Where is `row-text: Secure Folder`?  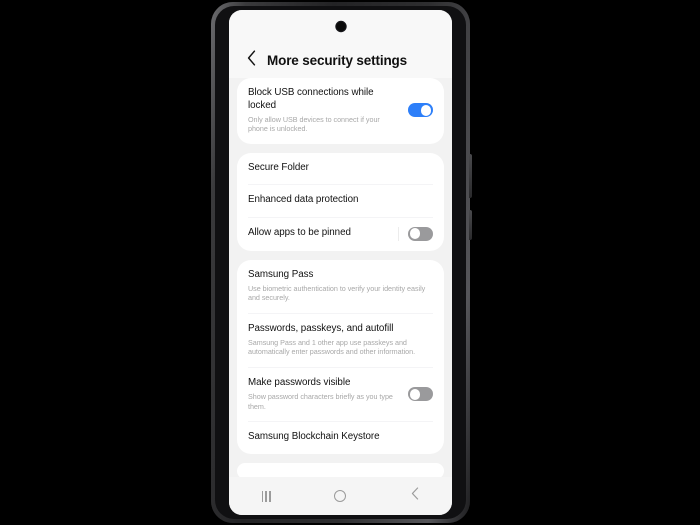 row-text: Secure Folder is located at coordinates (340, 168).